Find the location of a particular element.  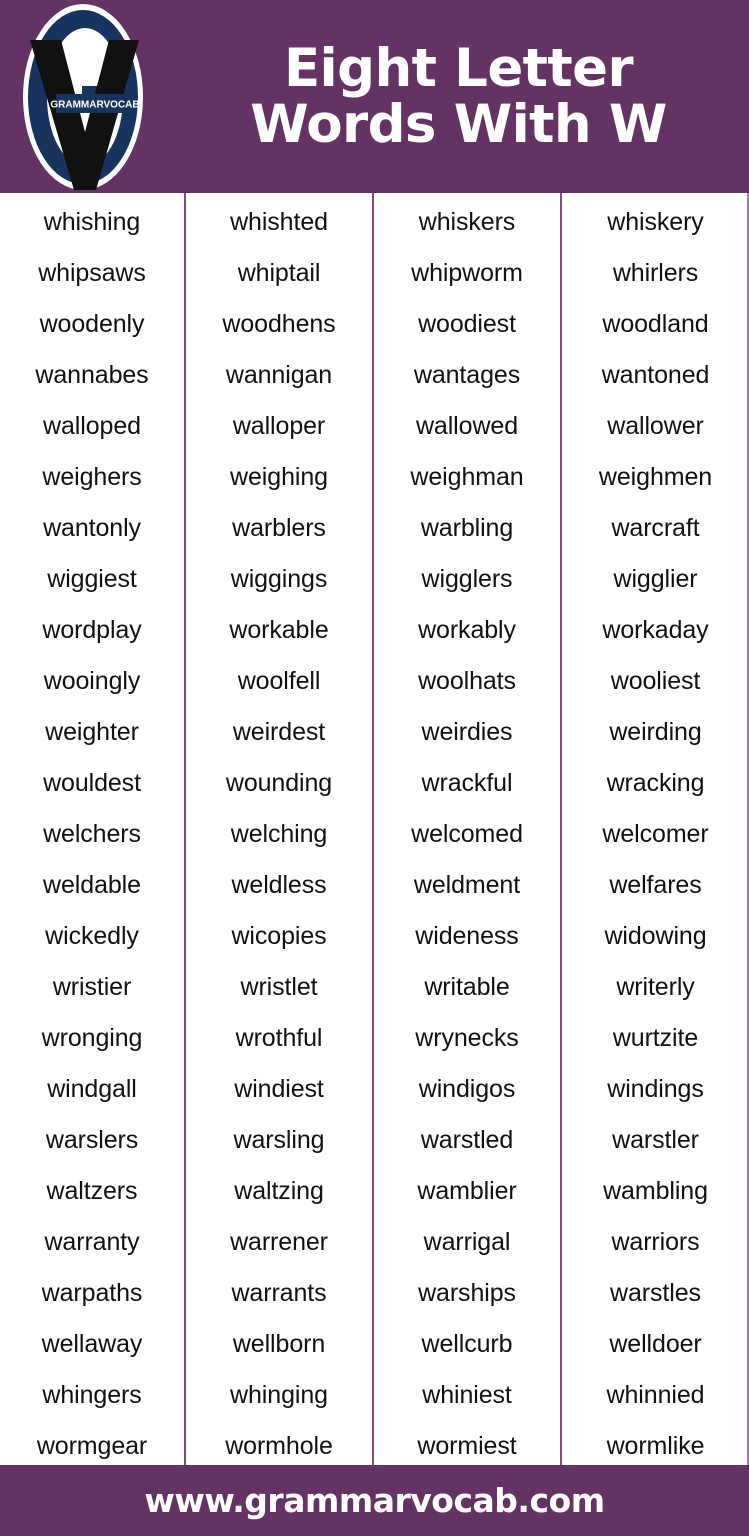

word-item: woodenly is located at coordinates (92, 324).